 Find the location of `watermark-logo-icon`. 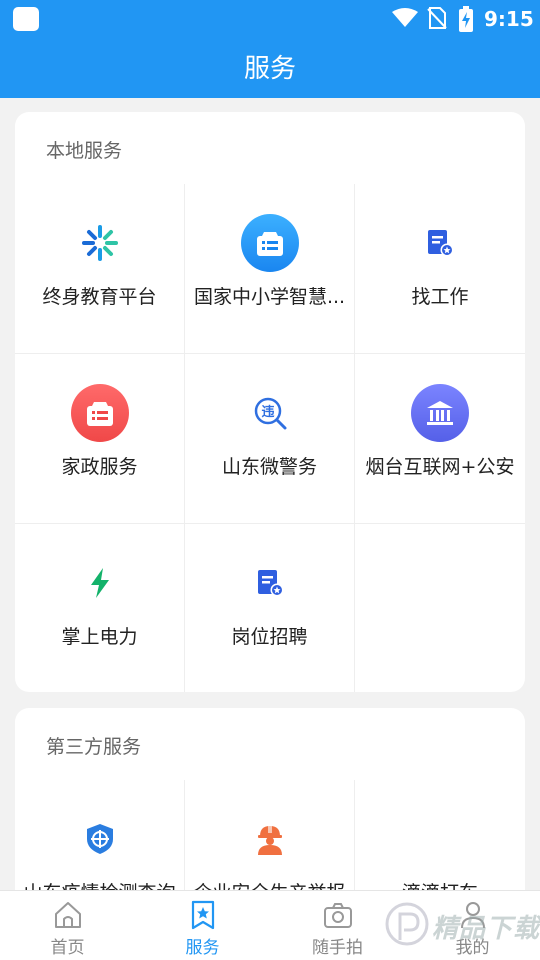

watermark-logo-icon is located at coordinates (407, 924).